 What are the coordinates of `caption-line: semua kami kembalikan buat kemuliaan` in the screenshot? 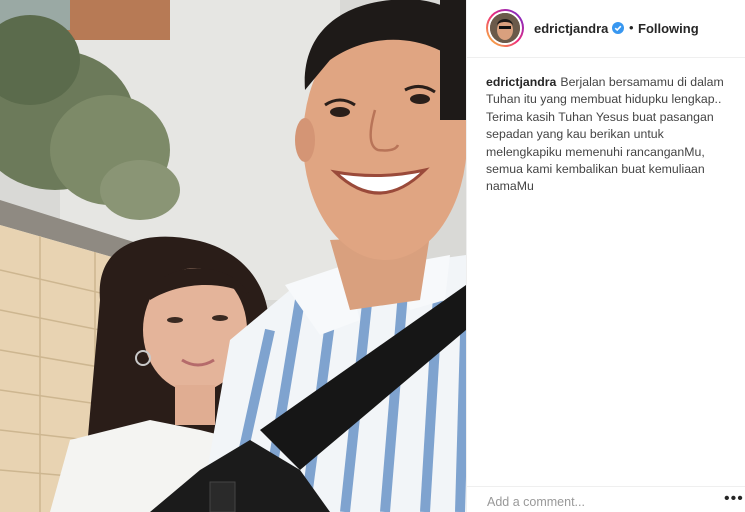 It's located at (595, 169).